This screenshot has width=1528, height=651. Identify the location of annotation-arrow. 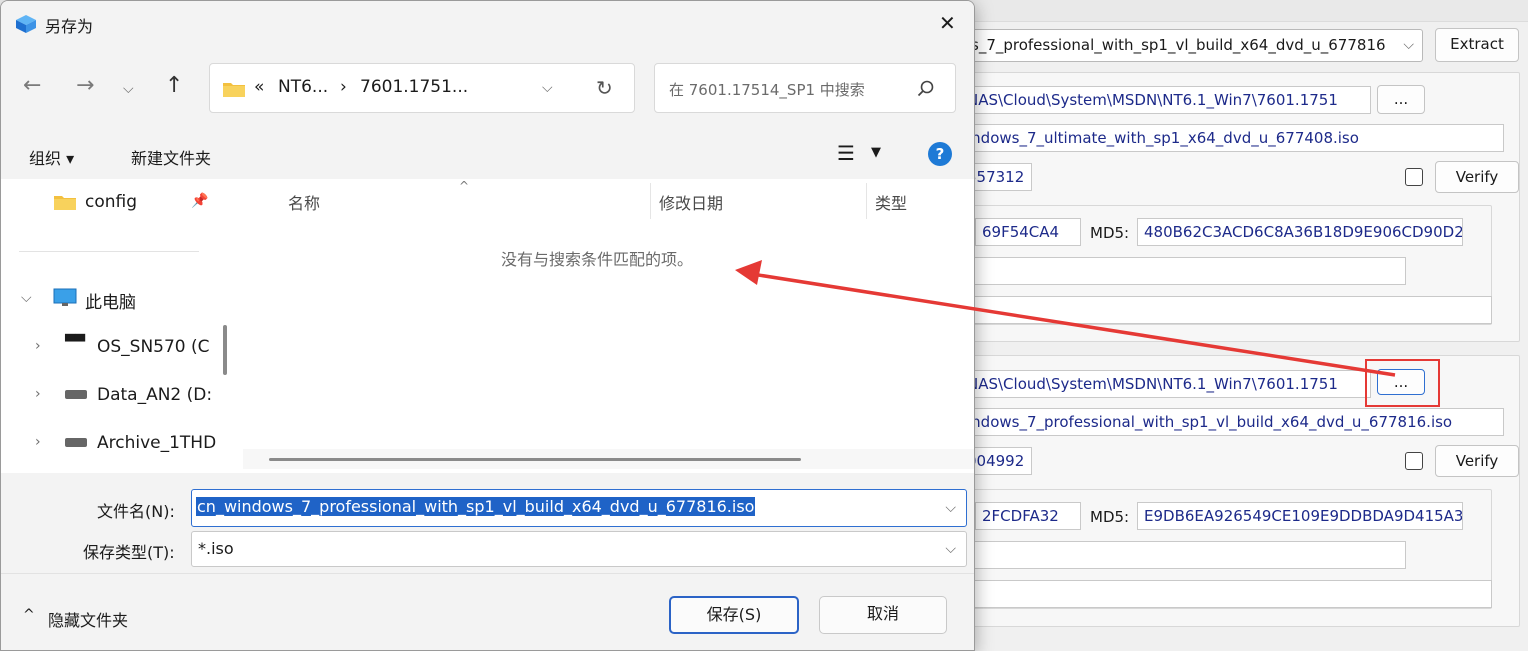
(1065, 318).